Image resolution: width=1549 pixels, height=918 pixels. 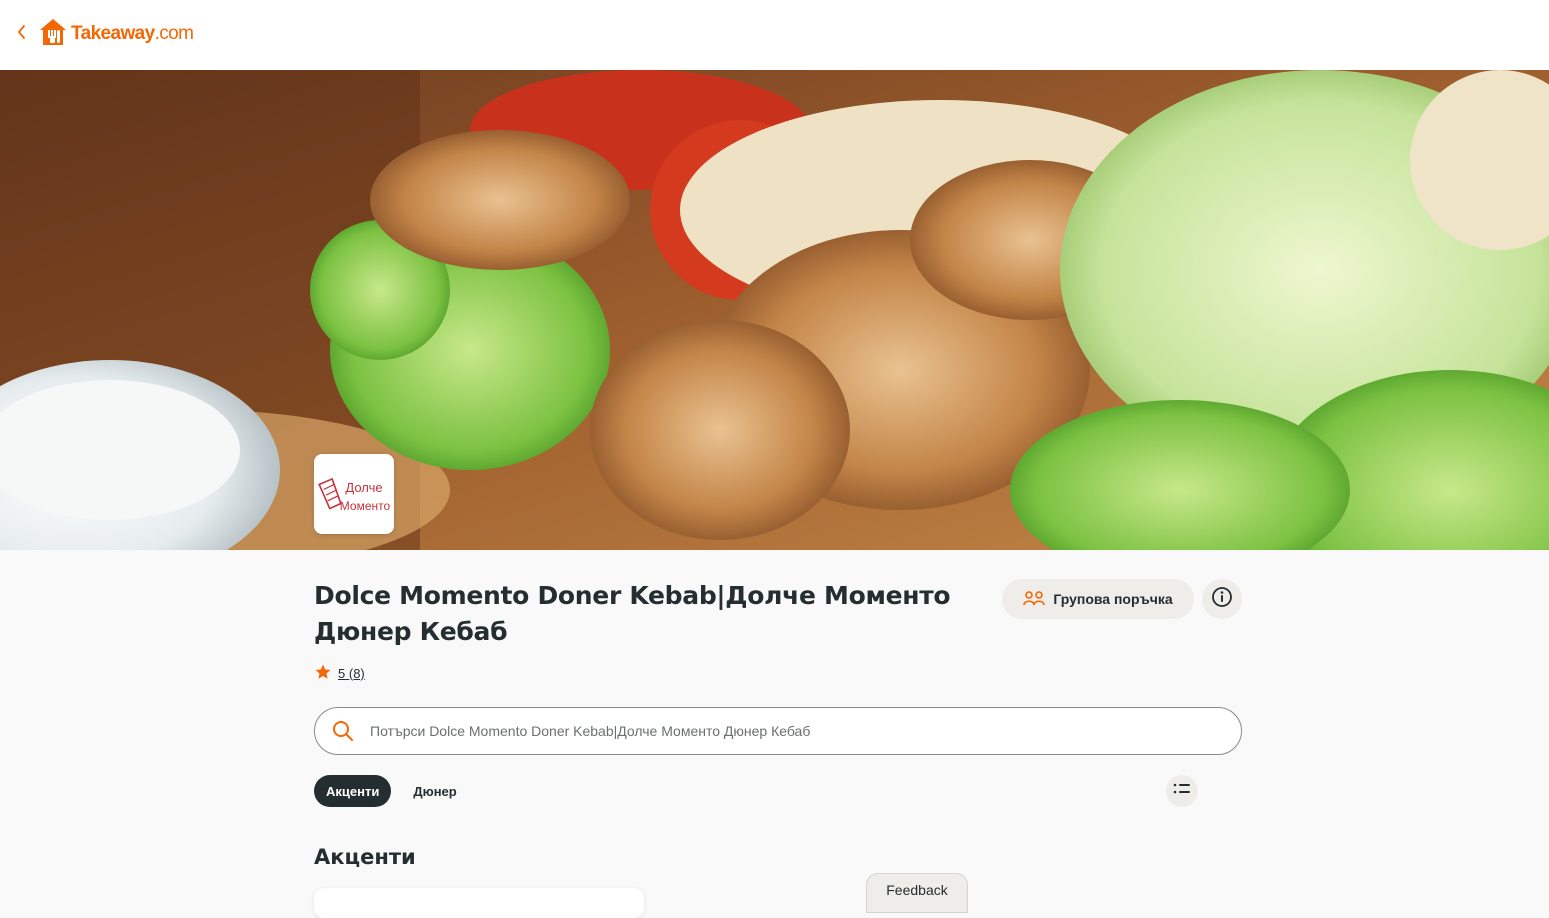 I want to click on restaurant-rating: 5 (8), so click(x=339, y=673).